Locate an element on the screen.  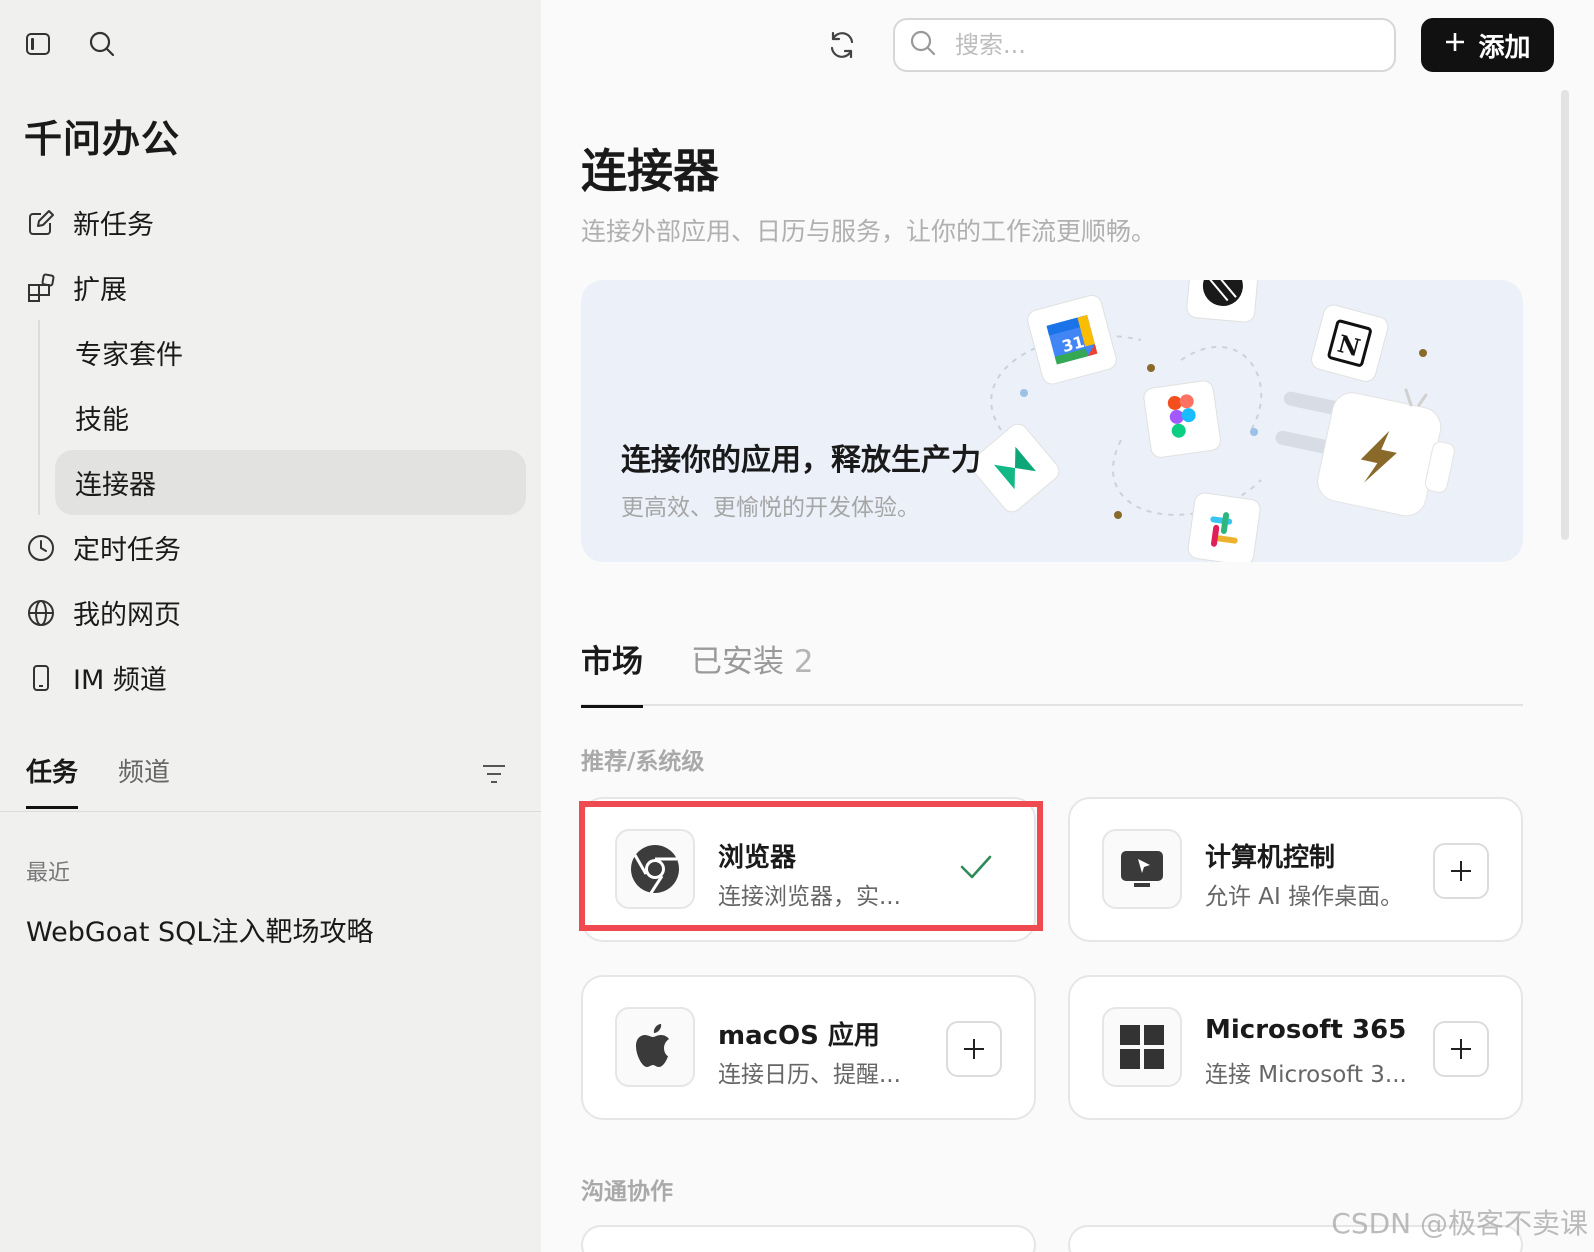
nav-im-channels: IM 频道 is located at coordinates (275, 677).